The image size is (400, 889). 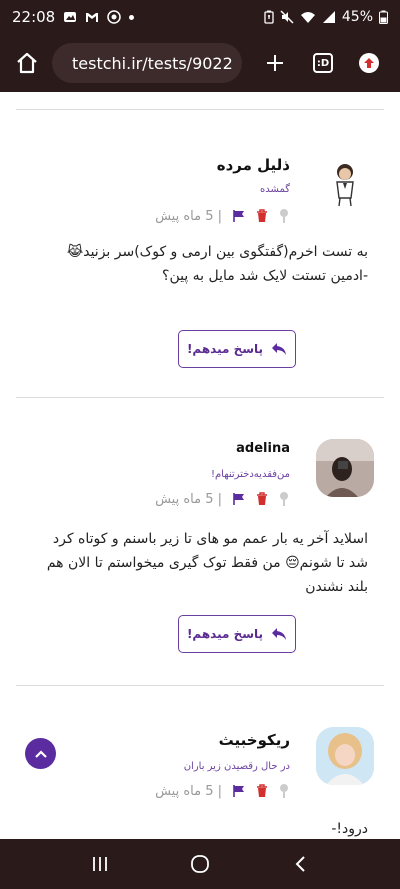 I want to click on gallery-notification-icon, so click(x=70, y=17).